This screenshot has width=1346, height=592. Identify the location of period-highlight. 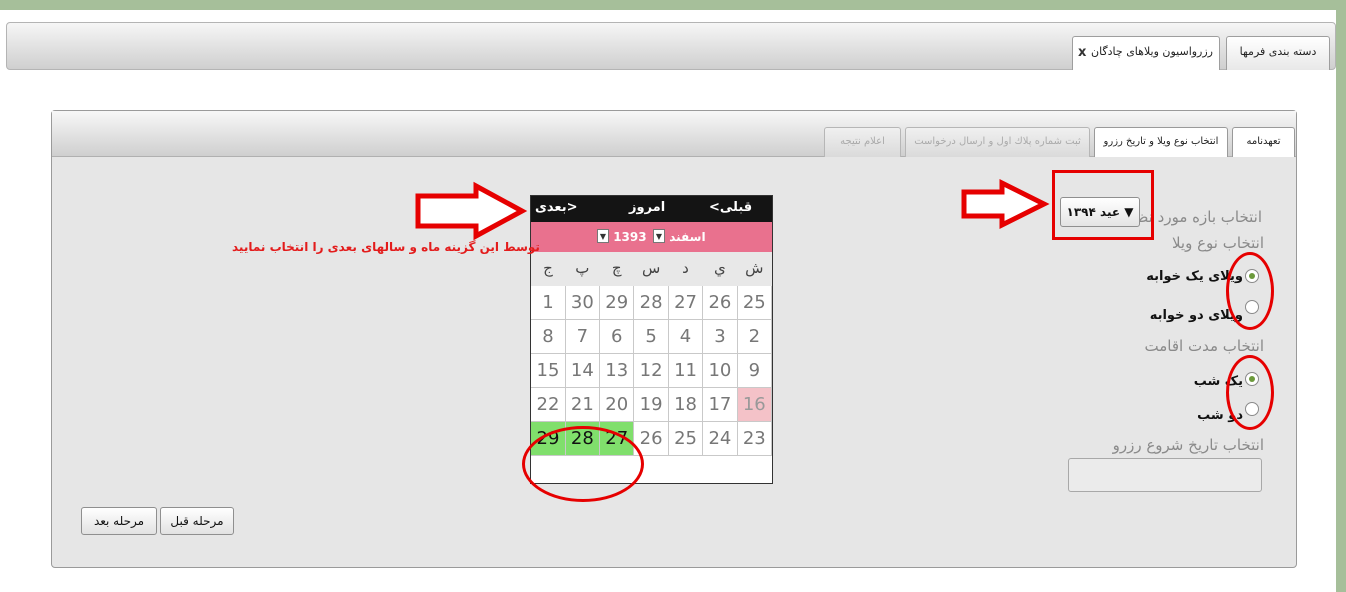
(1103, 205).